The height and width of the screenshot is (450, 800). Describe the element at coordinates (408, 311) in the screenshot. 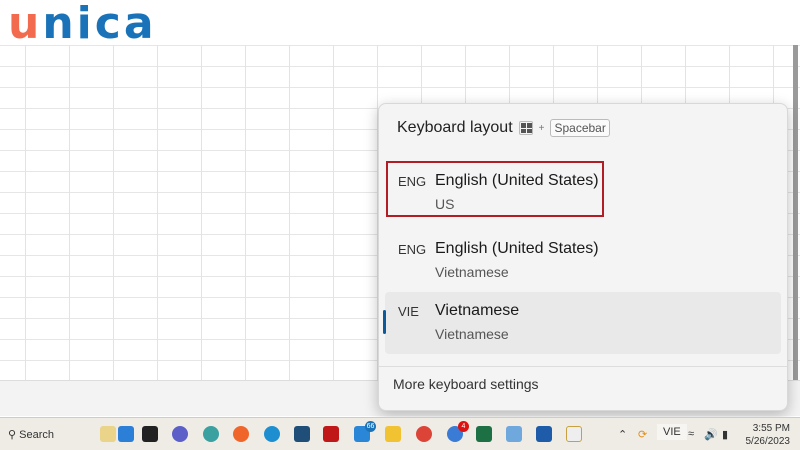

I see `layout-code: VIE` at that location.